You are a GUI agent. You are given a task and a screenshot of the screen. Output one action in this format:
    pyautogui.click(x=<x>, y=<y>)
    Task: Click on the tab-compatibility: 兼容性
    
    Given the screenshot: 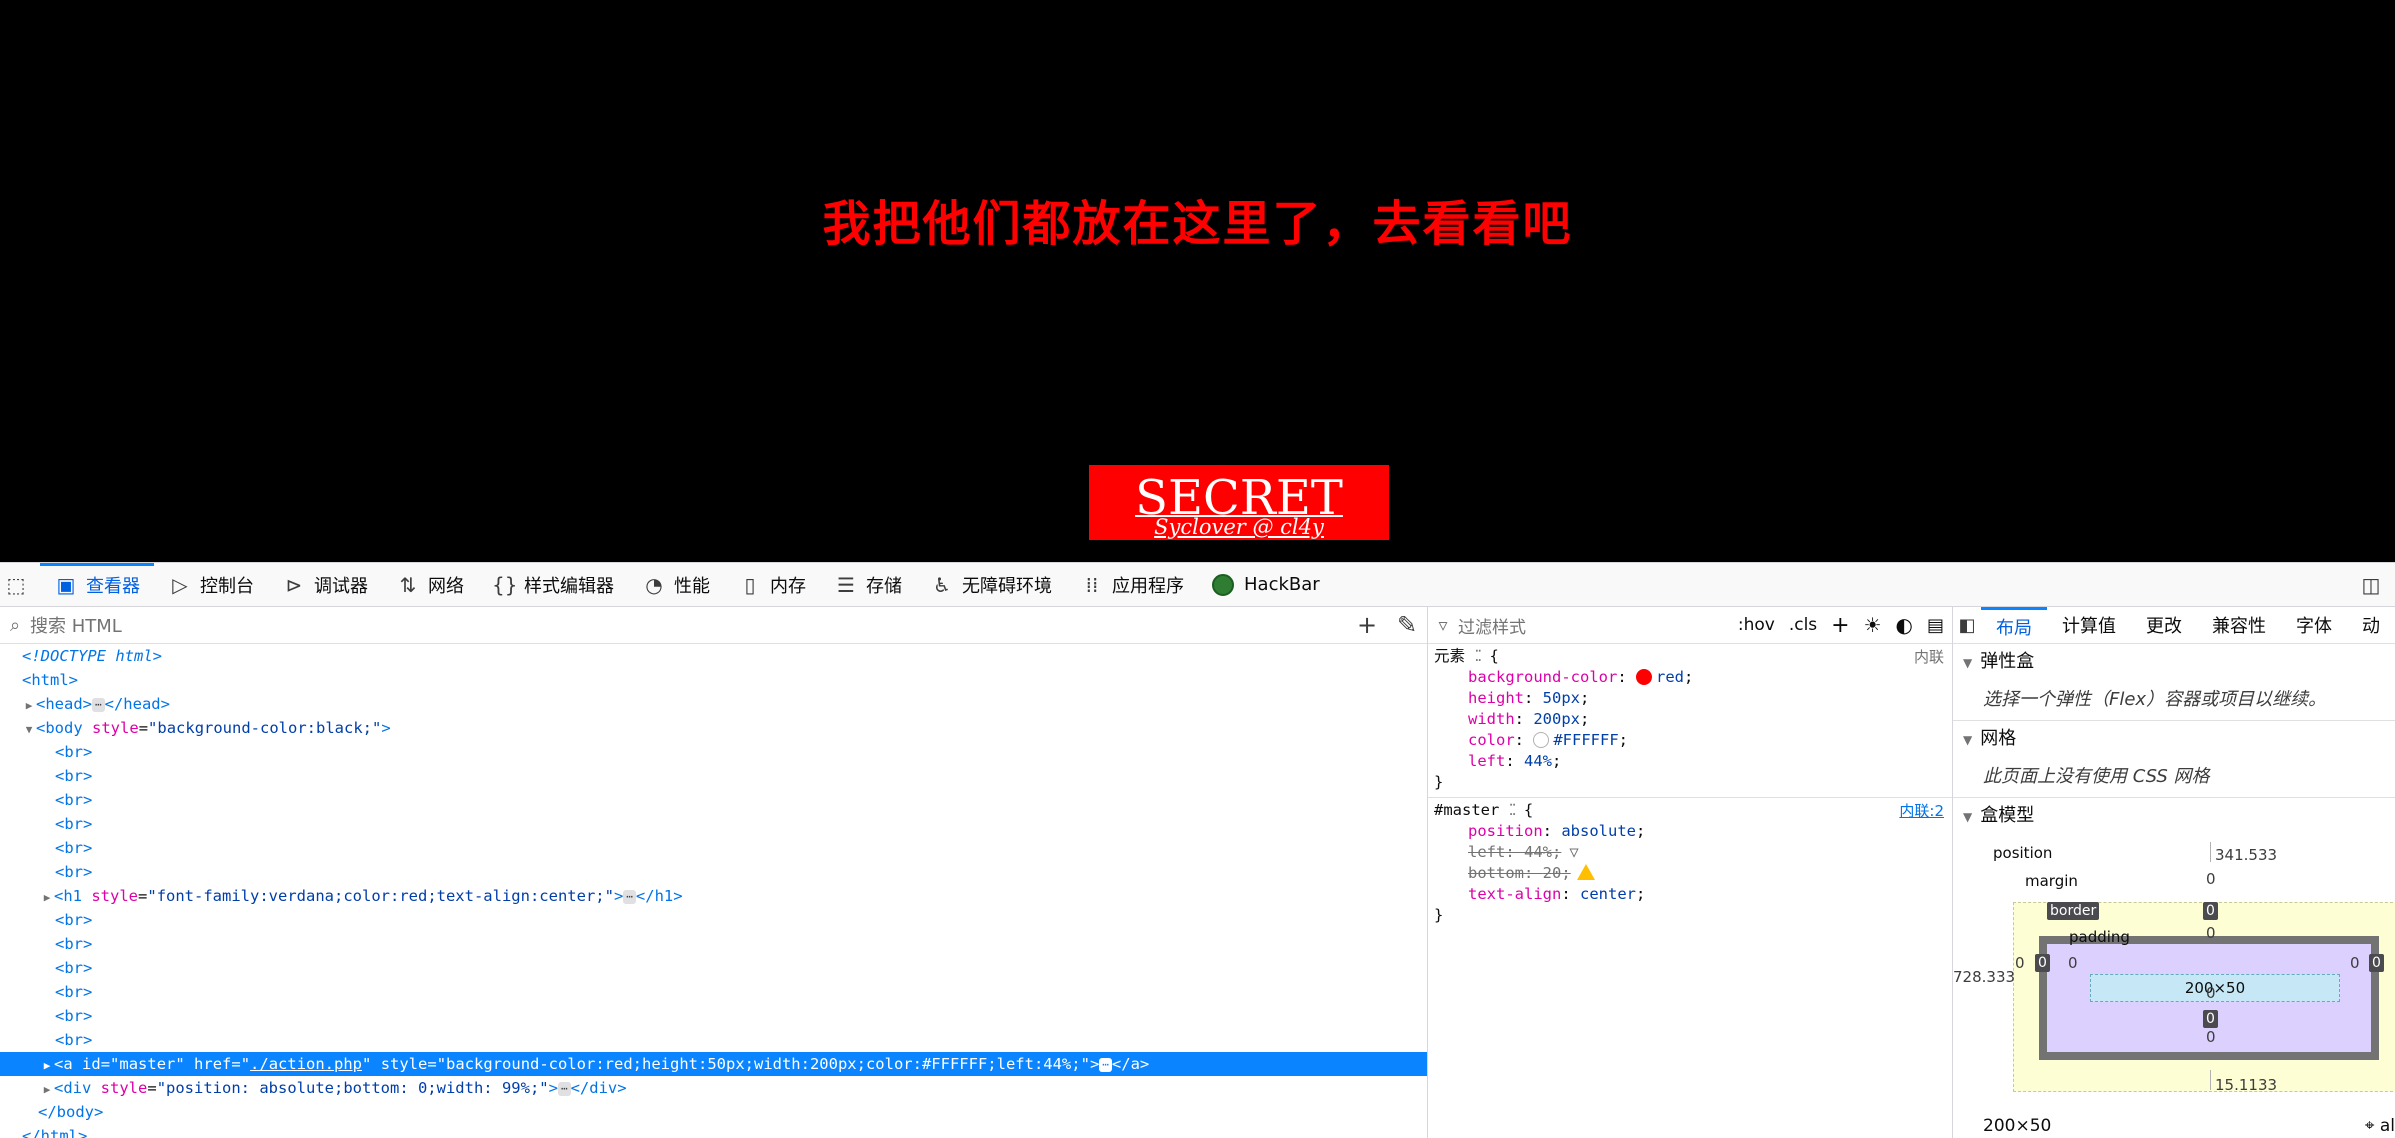 What is the action you would take?
    pyautogui.click(x=2239, y=625)
    